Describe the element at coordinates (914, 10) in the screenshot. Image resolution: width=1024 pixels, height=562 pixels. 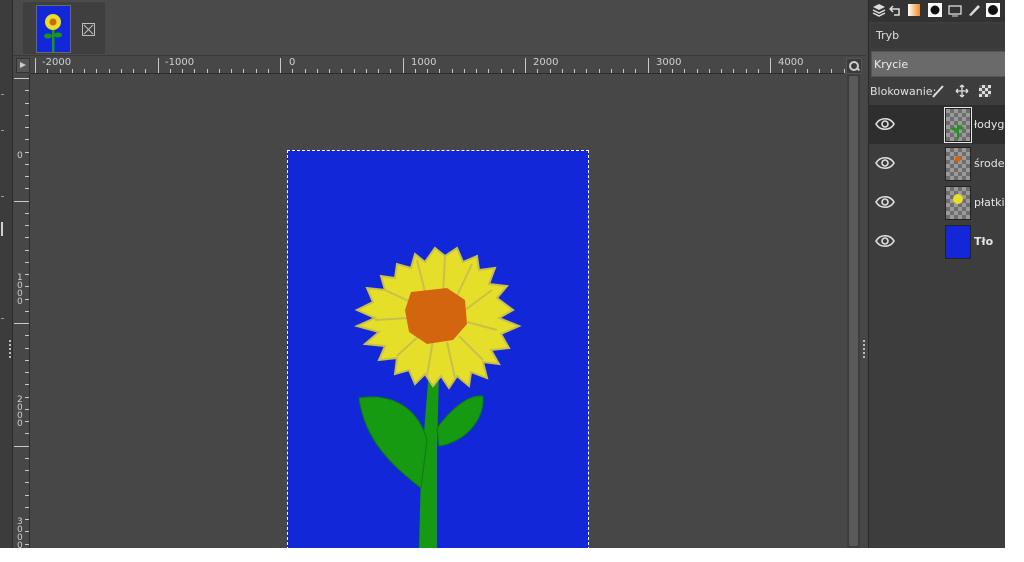
I see `gradient-icon` at that location.